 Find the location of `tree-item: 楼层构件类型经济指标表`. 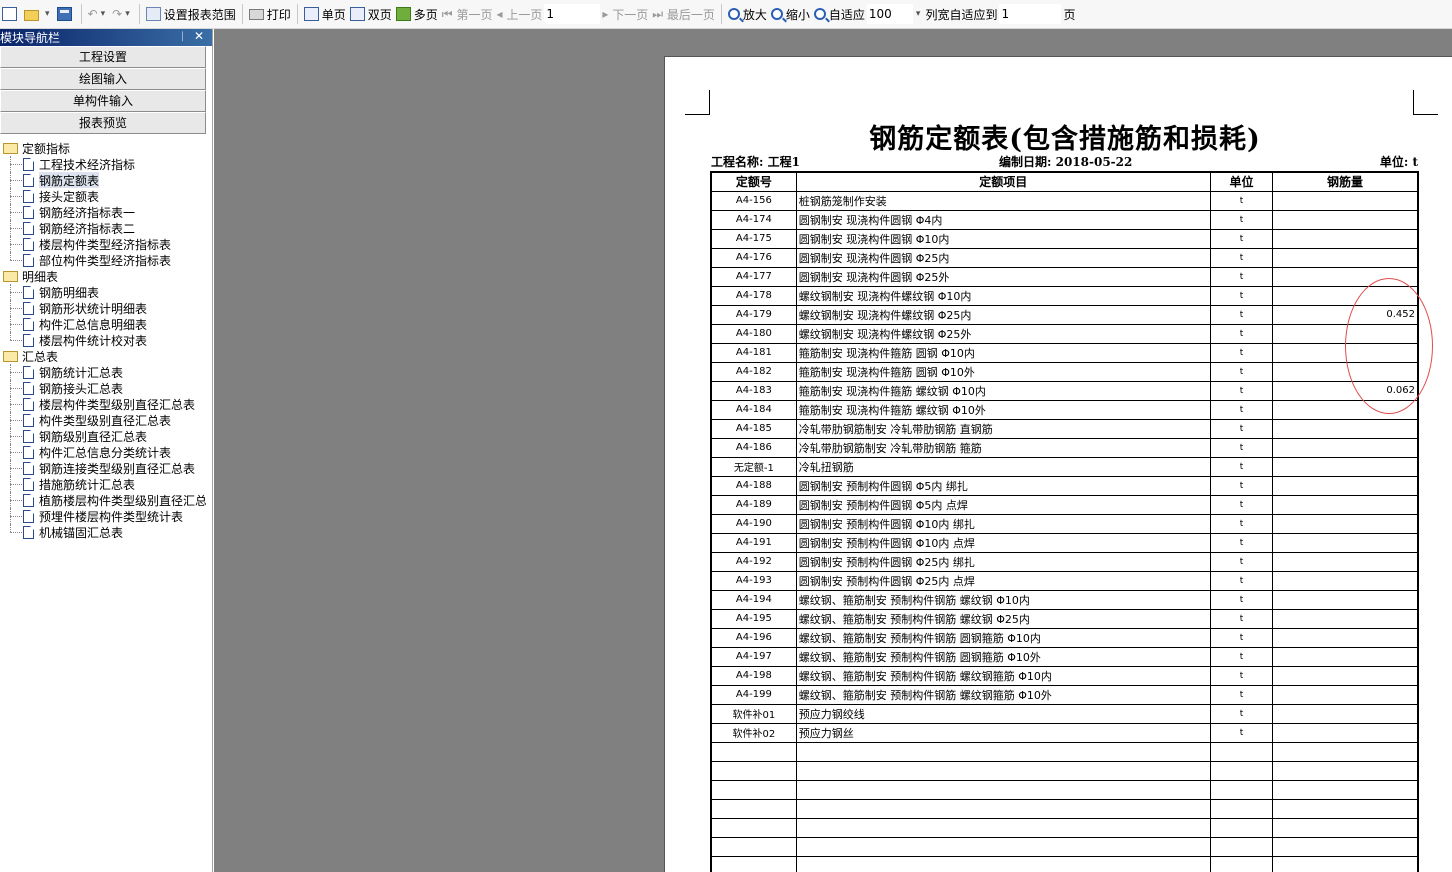

tree-item: 楼层构件类型经济指标表 is located at coordinates (103, 244).